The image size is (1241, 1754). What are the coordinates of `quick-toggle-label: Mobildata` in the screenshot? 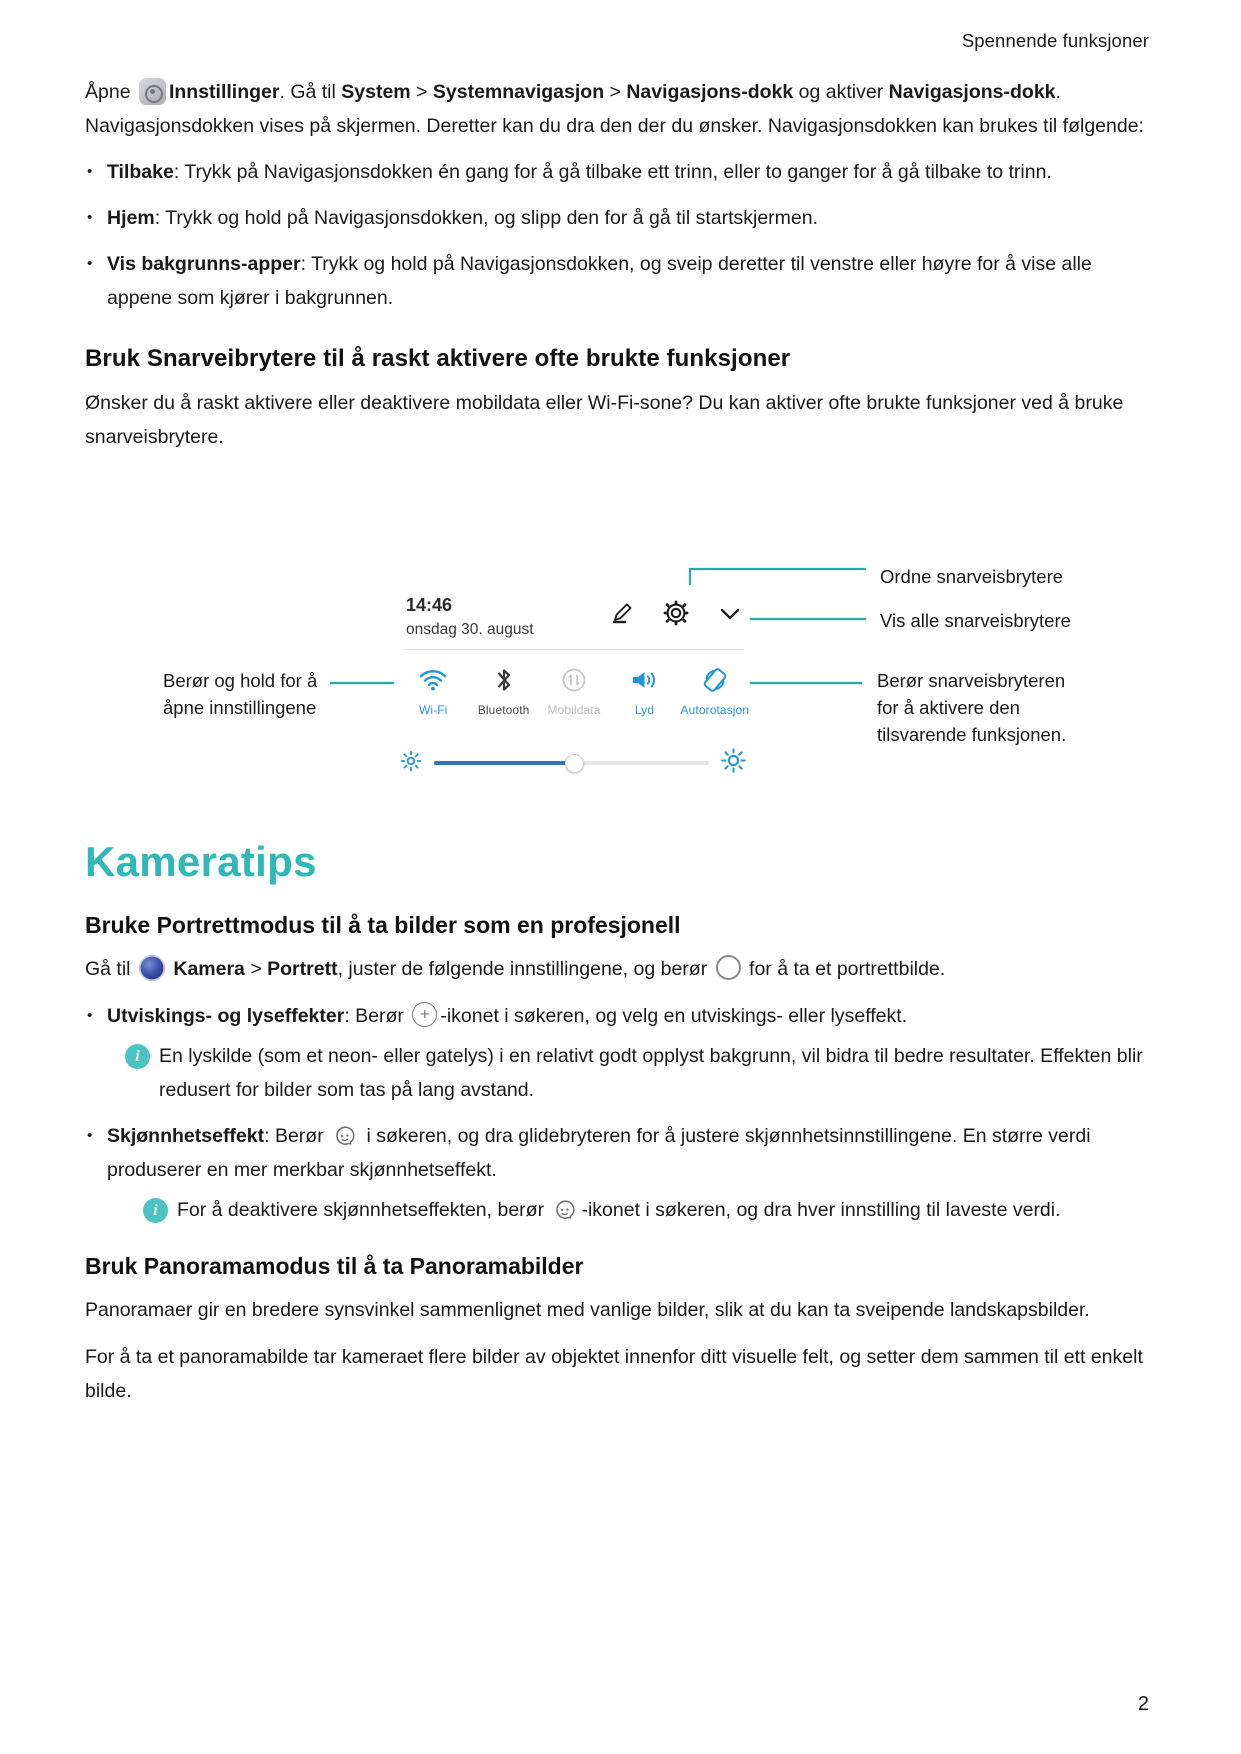 It's located at (574, 710).